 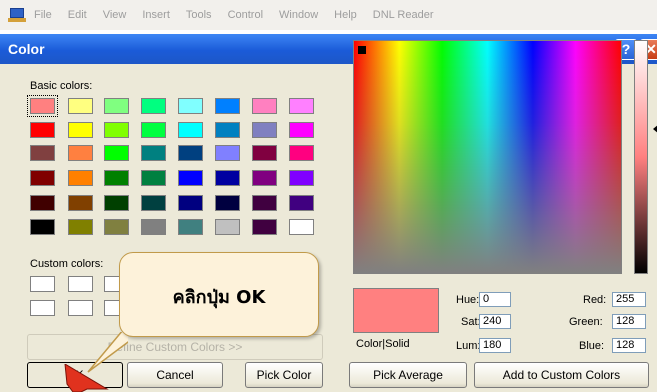 What do you see at coordinates (495, 321) in the screenshot?
I see `sat-field: 240` at bounding box center [495, 321].